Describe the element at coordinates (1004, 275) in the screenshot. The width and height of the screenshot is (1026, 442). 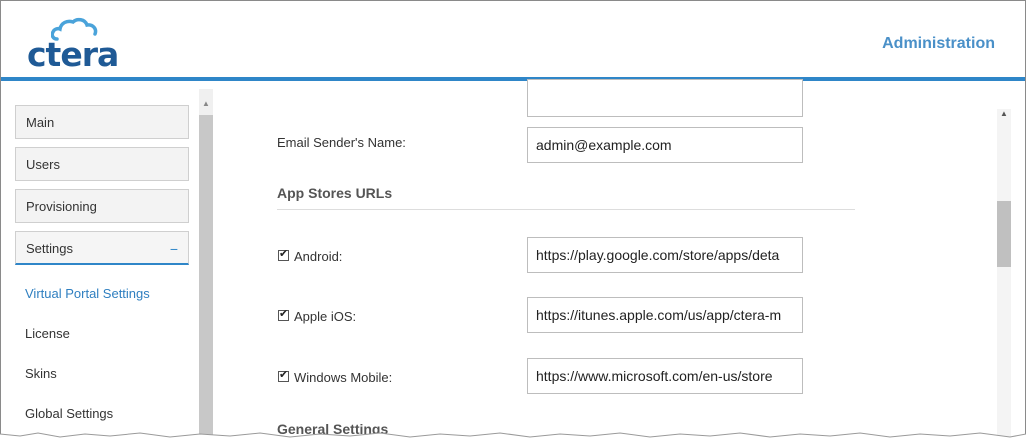
I see `main-scrollbar-track` at that location.